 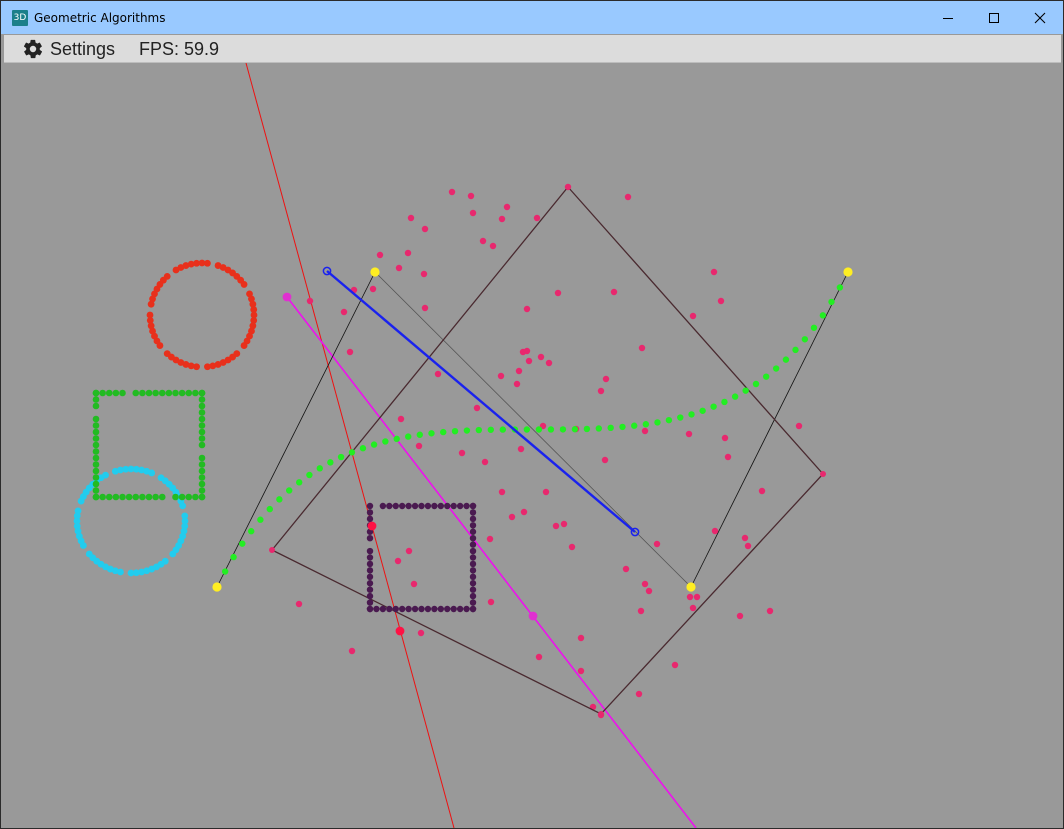 I want to click on title-bar: 3D Geometric Algorithms, so click(x=532, y=17).